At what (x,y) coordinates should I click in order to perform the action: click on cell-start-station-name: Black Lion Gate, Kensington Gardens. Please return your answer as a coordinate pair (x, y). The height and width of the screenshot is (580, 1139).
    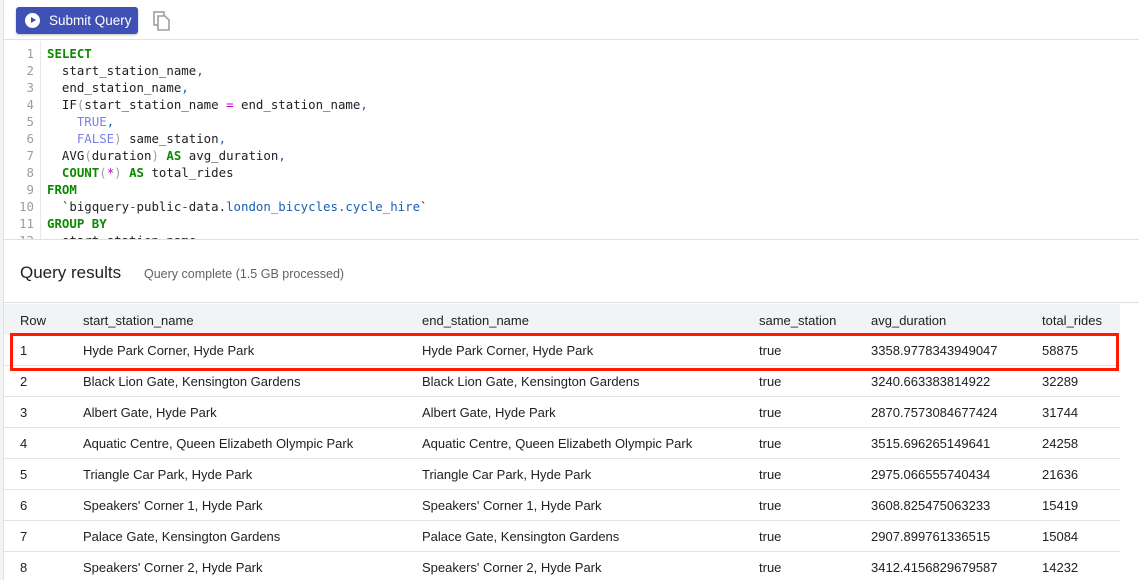
    Looking at the image, I should click on (192, 381).